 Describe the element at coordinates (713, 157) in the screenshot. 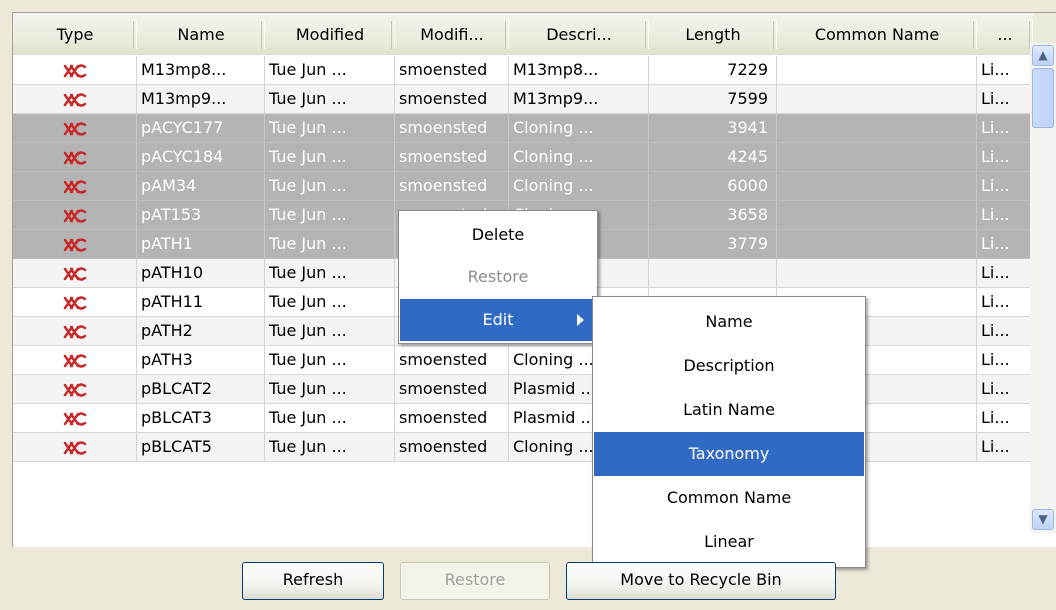

I see `cell-length: 4245` at that location.